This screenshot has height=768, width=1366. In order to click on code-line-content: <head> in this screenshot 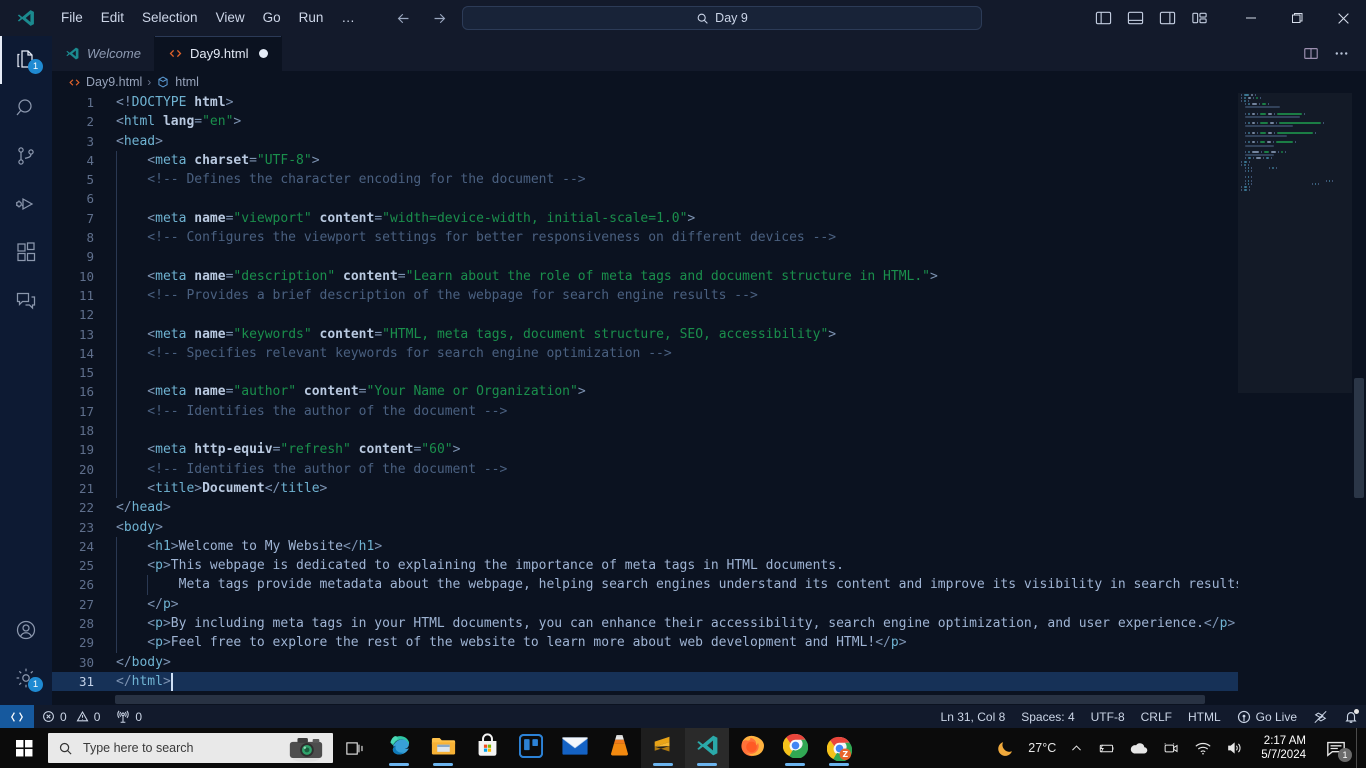, I will do `click(673, 141)`.